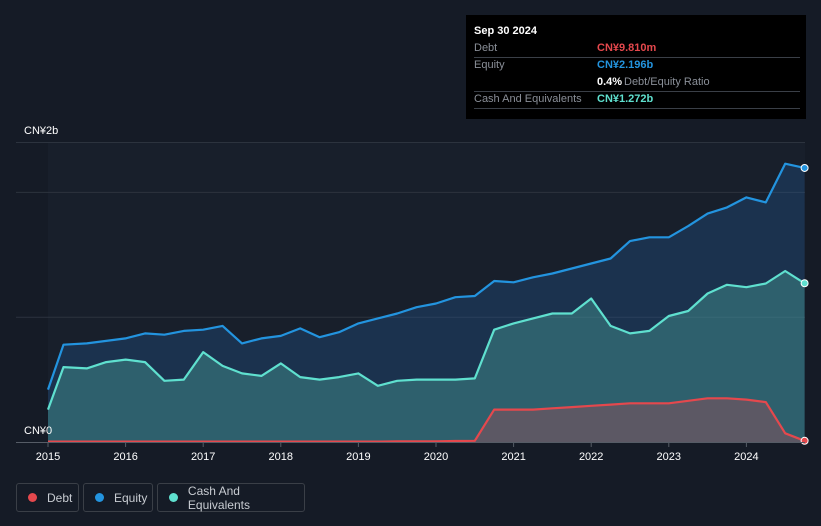 The height and width of the screenshot is (526, 821). What do you see at coordinates (38, 431) in the screenshot?
I see `y-label-bottom: CN¥0` at bounding box center [38, 431].